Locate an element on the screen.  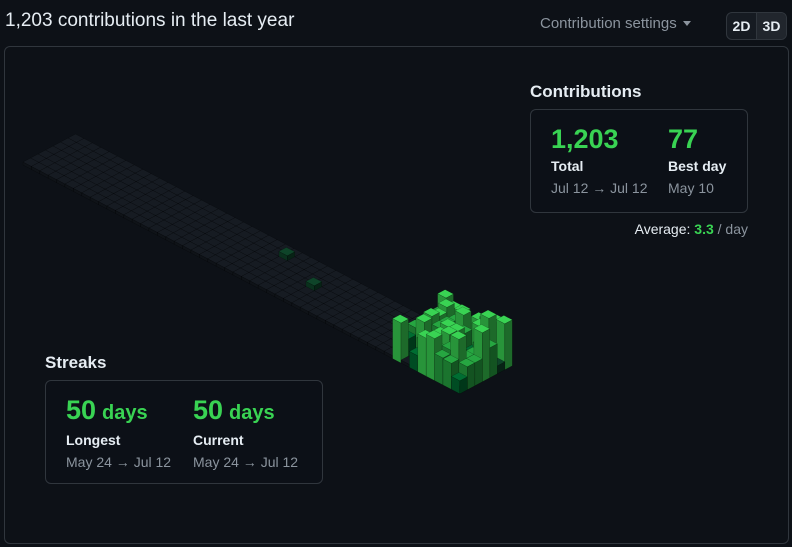
longest-streak-unit: days is located at coordinates (125, 413).